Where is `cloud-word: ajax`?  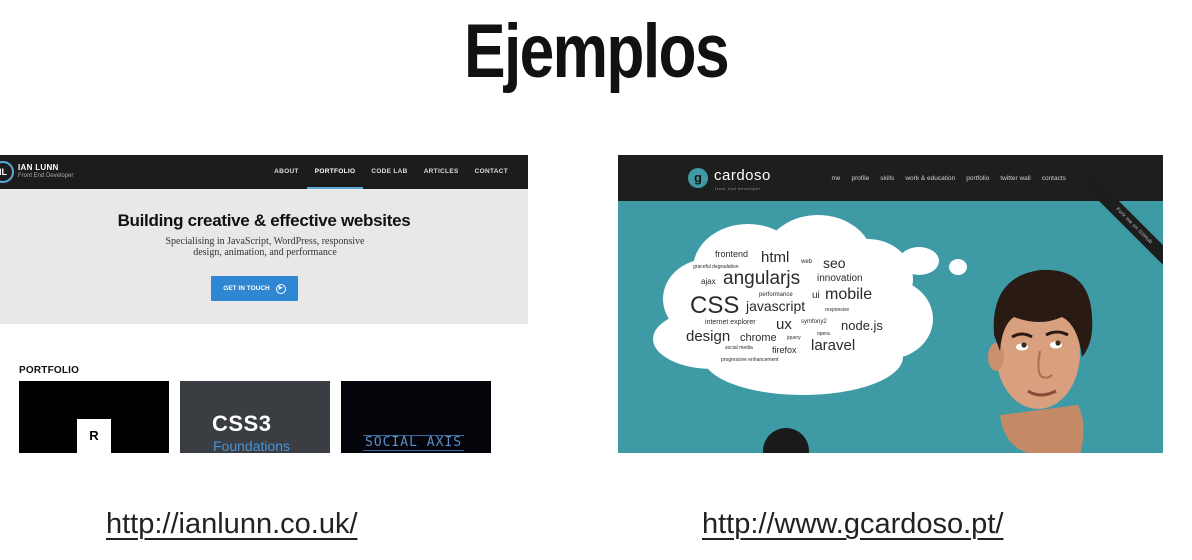 cloud-word: ajax is located at coordinates (708, 281).